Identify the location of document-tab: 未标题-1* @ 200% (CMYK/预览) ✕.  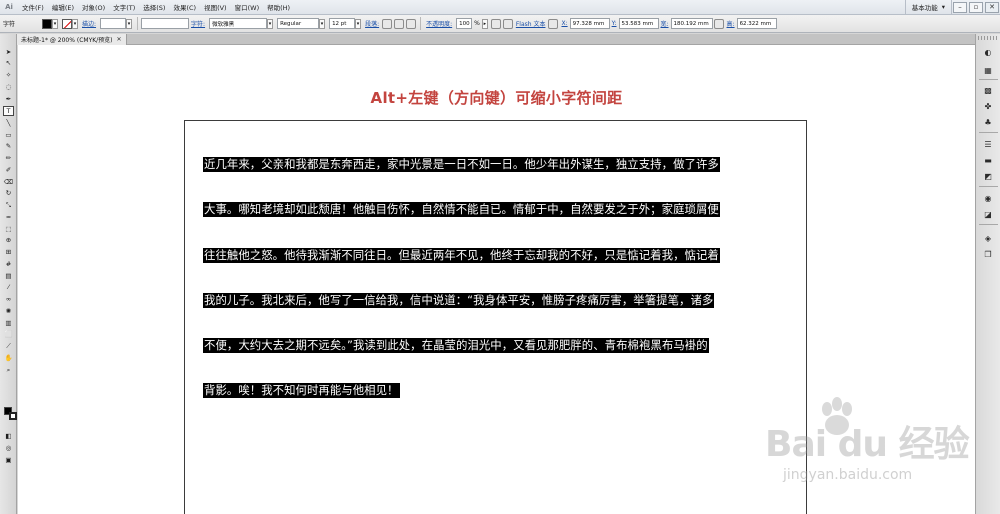
(72, 39).